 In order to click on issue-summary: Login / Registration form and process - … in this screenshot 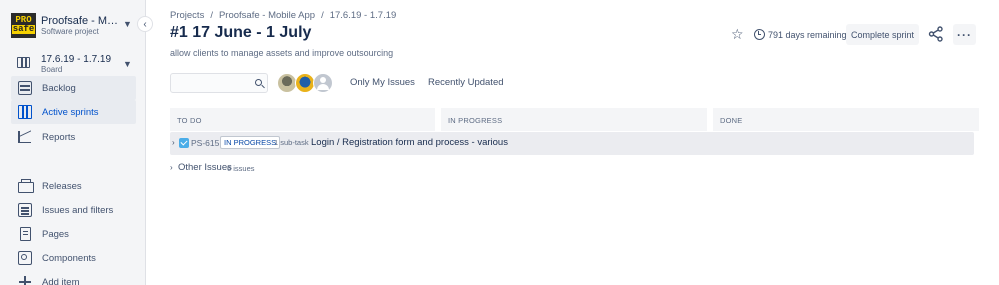, I will do `click(409, 142)`.